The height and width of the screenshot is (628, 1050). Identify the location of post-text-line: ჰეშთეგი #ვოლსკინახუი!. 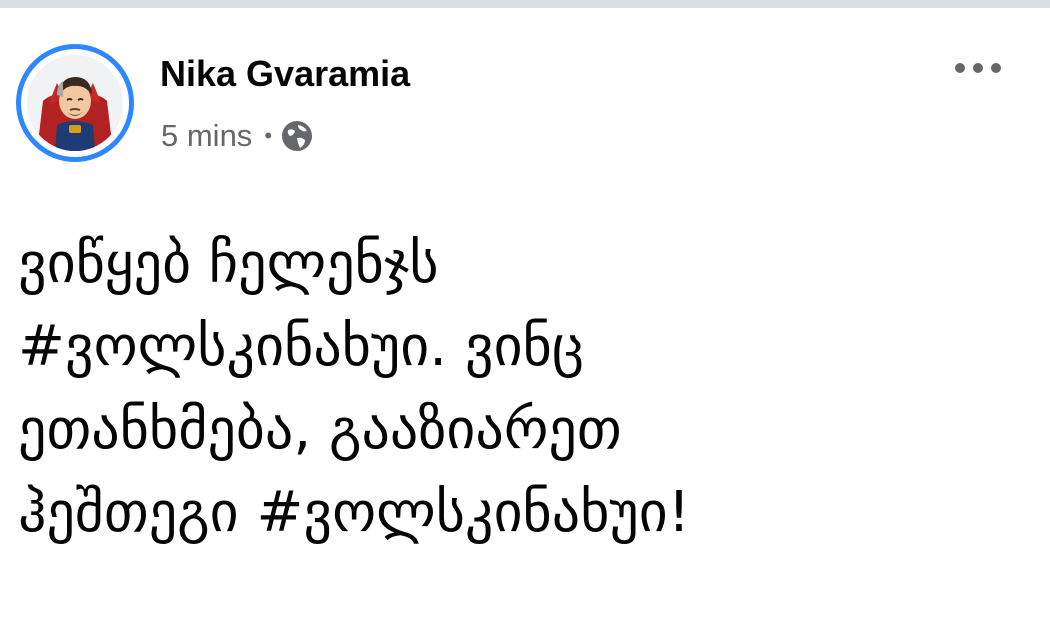
(354, 512).